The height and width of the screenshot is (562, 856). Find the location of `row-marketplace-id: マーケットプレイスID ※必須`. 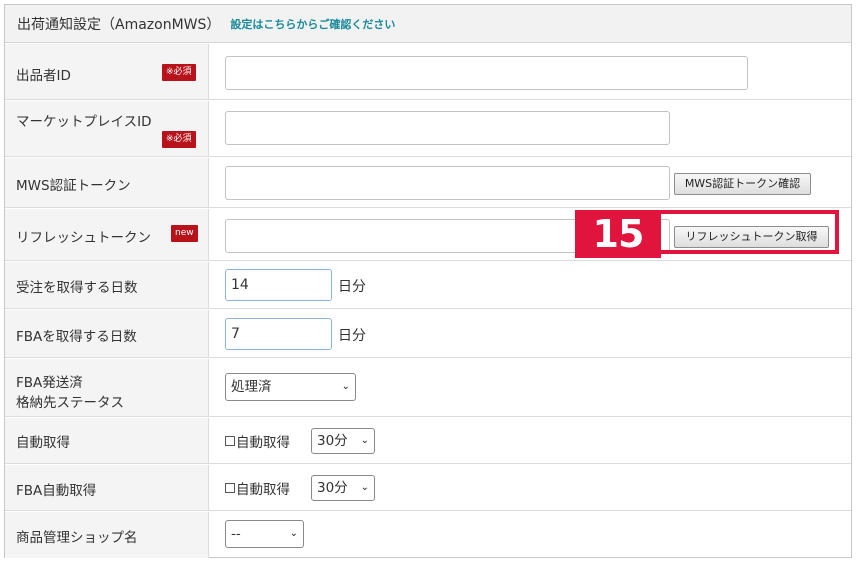

row-marketplace-id: マーケットプレイスID ※必須 is located at coordinates (428, 129).